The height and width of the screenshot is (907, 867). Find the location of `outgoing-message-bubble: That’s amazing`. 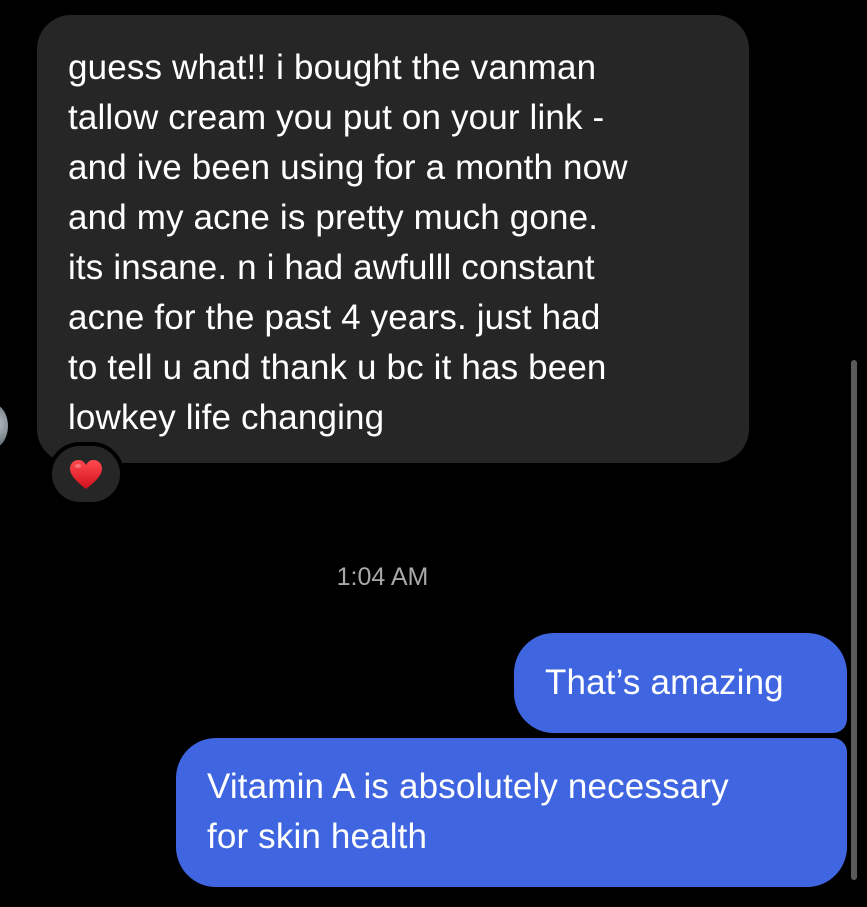

outgoing-message-bubble: That’s amazing is located at coordinates (680, 683).